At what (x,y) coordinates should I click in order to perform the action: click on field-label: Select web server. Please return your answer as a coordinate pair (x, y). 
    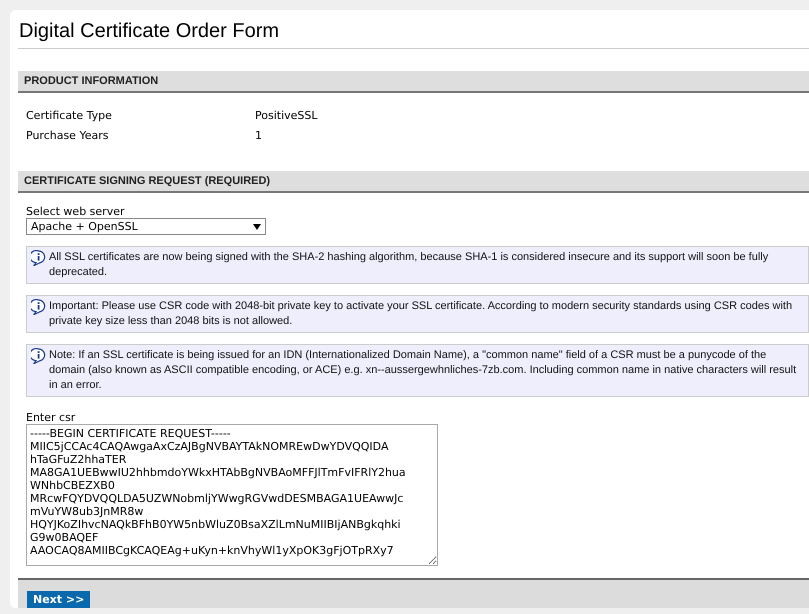
    Looking at the image, I should click on (75, 211).